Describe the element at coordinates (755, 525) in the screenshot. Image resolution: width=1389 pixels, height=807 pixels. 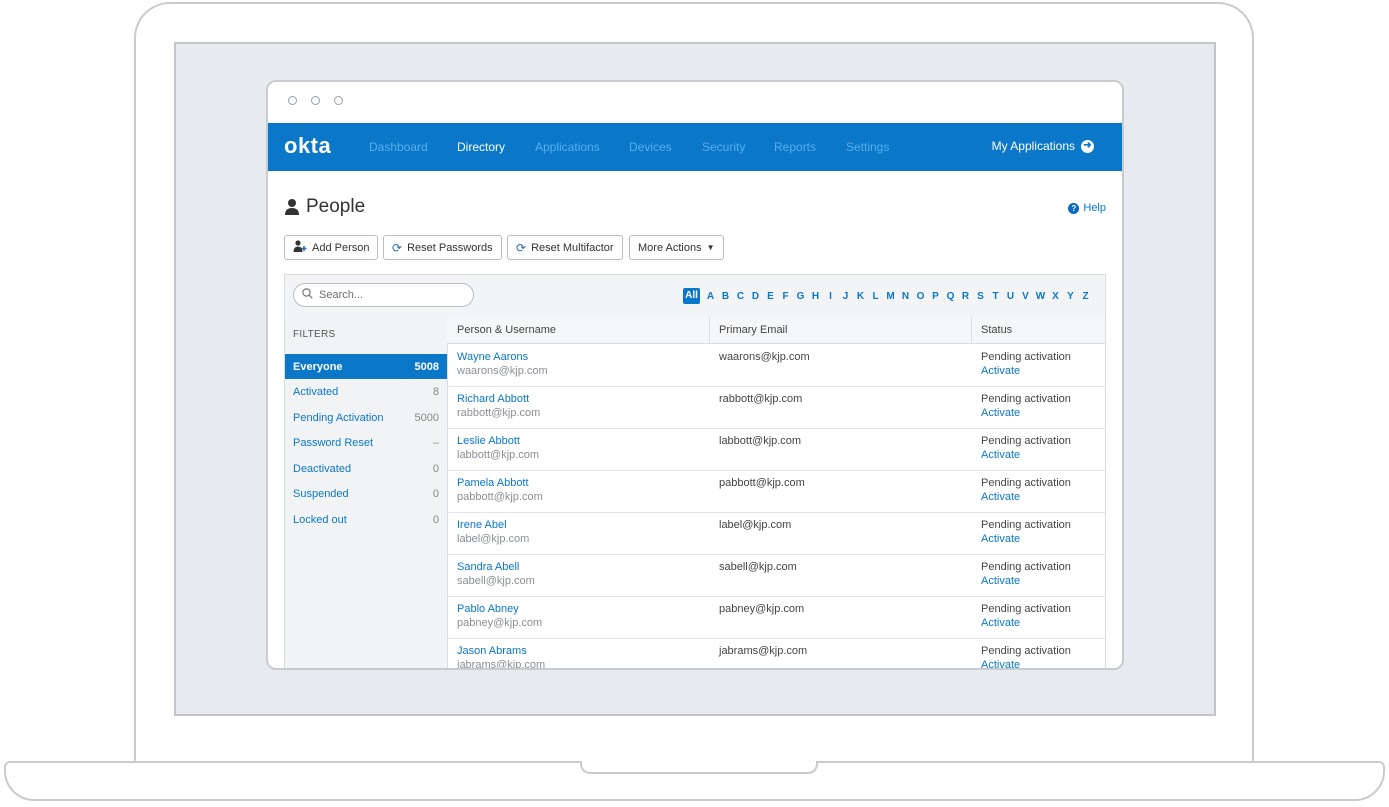
I see `primary-email: label@kjp.com` at that location.